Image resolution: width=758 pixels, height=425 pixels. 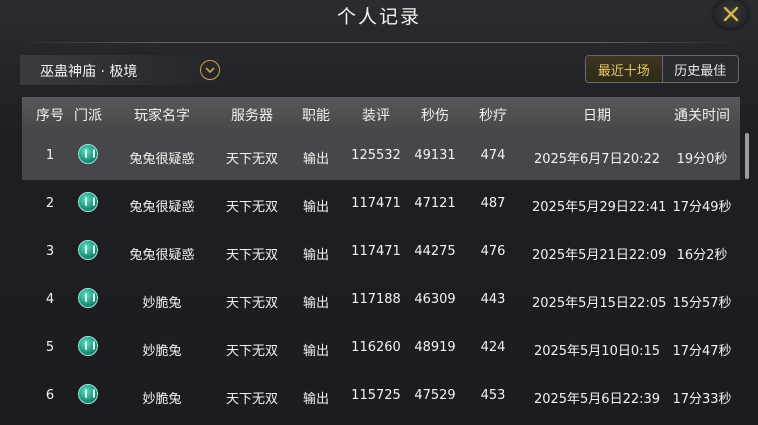 What do you see at coordinates (50, 251) in the screenshot?
I see `row-index: 3` at bounding box center [50, 251].